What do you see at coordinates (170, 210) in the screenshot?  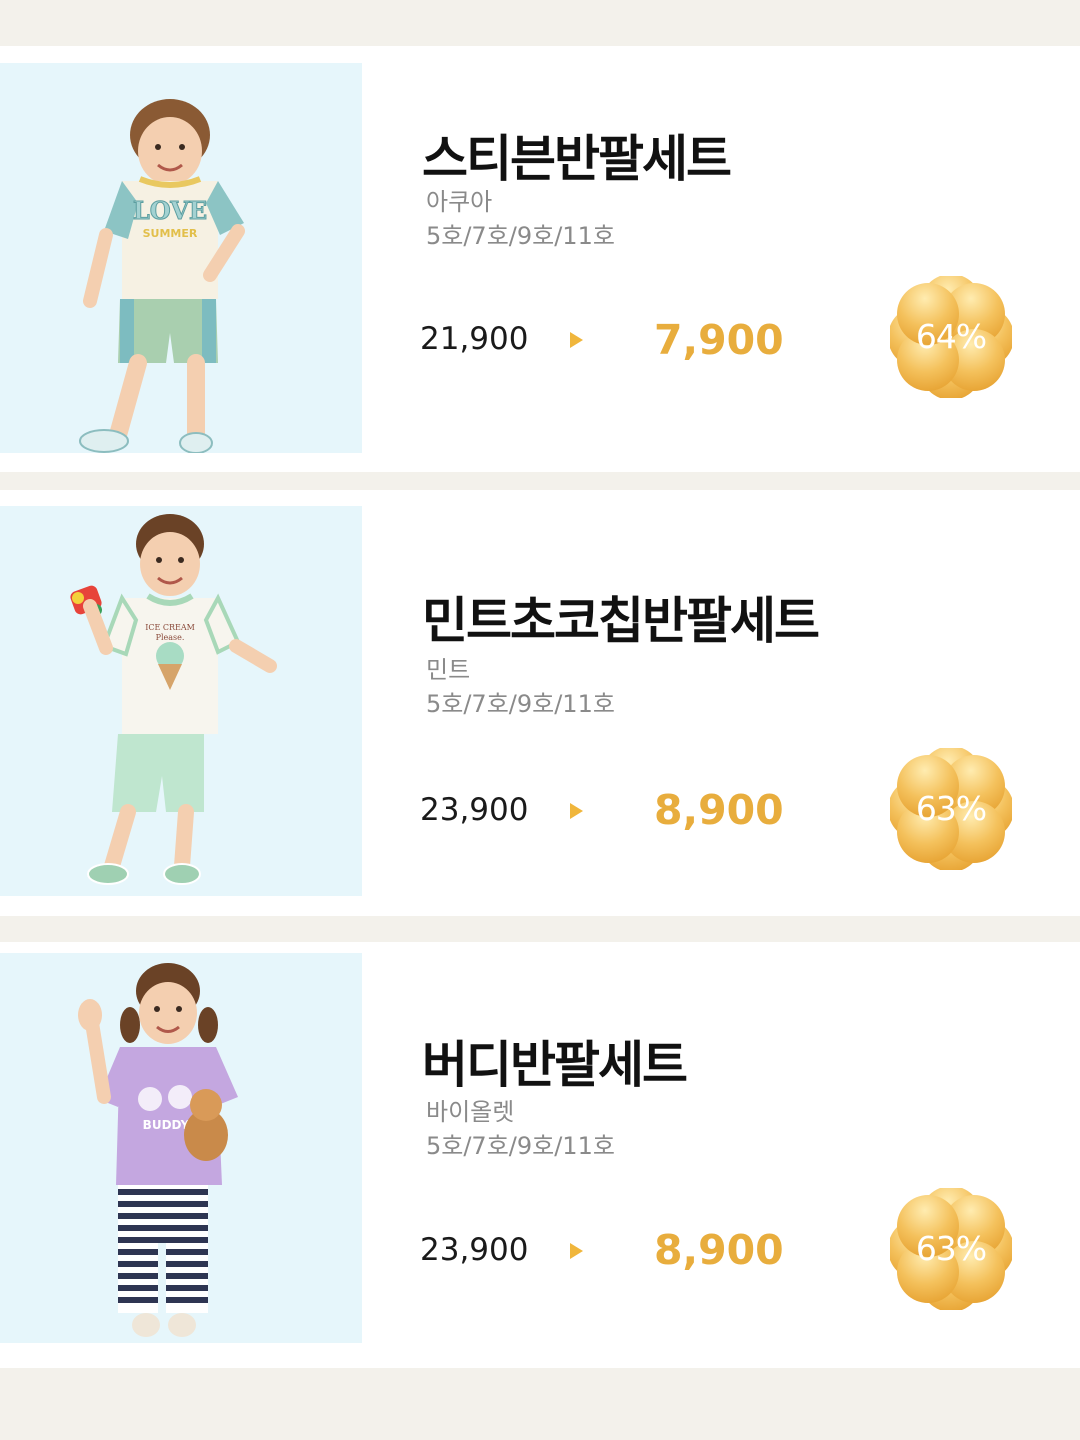 I see `shirt-print-love: LOVE` at bounding box center [170, 210].